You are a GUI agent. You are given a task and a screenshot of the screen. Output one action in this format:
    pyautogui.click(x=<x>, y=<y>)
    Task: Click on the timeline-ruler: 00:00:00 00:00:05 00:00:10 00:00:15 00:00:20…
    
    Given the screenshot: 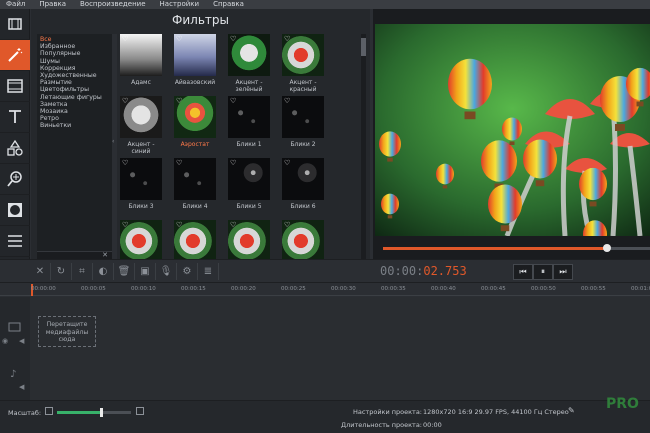 What is the action you would take?
    pyautogui.click(x=325, y=290)
    